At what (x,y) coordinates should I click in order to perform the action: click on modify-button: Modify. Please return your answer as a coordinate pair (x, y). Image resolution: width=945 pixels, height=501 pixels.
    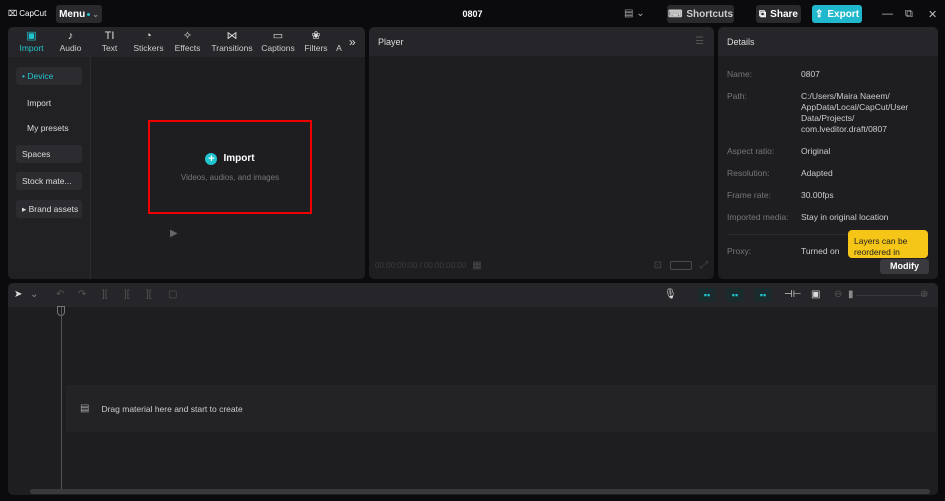
    Looking at the image, I should click on (904, 266).